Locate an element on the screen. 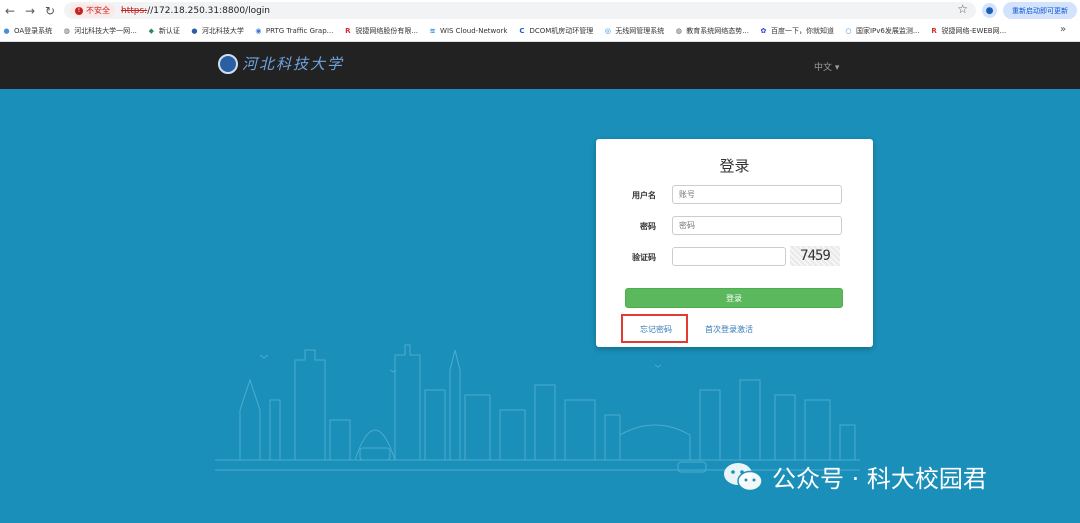 The height and width of the screenshot is (523, 1080). baidu-icon: ✿ is located at coordinates (763, 31).